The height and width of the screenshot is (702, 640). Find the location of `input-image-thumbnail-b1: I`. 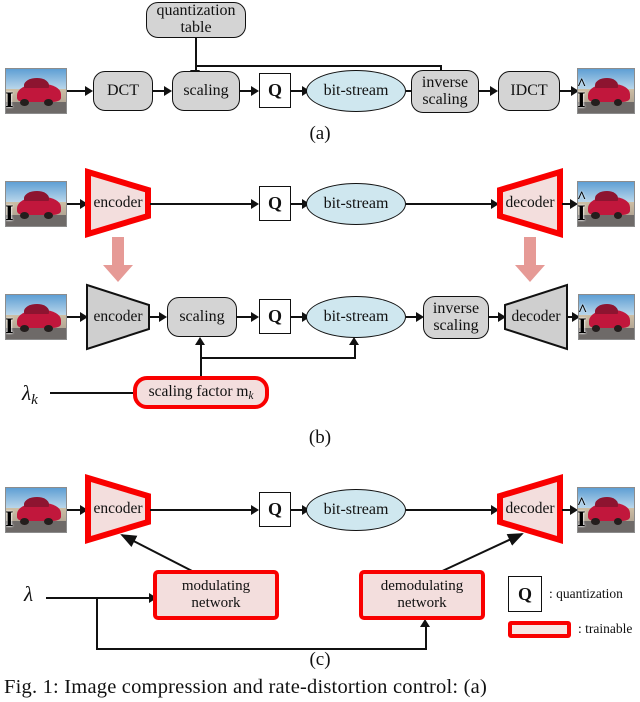

input-image-thumbnail-b1: I is located at coordinates (36, 204).